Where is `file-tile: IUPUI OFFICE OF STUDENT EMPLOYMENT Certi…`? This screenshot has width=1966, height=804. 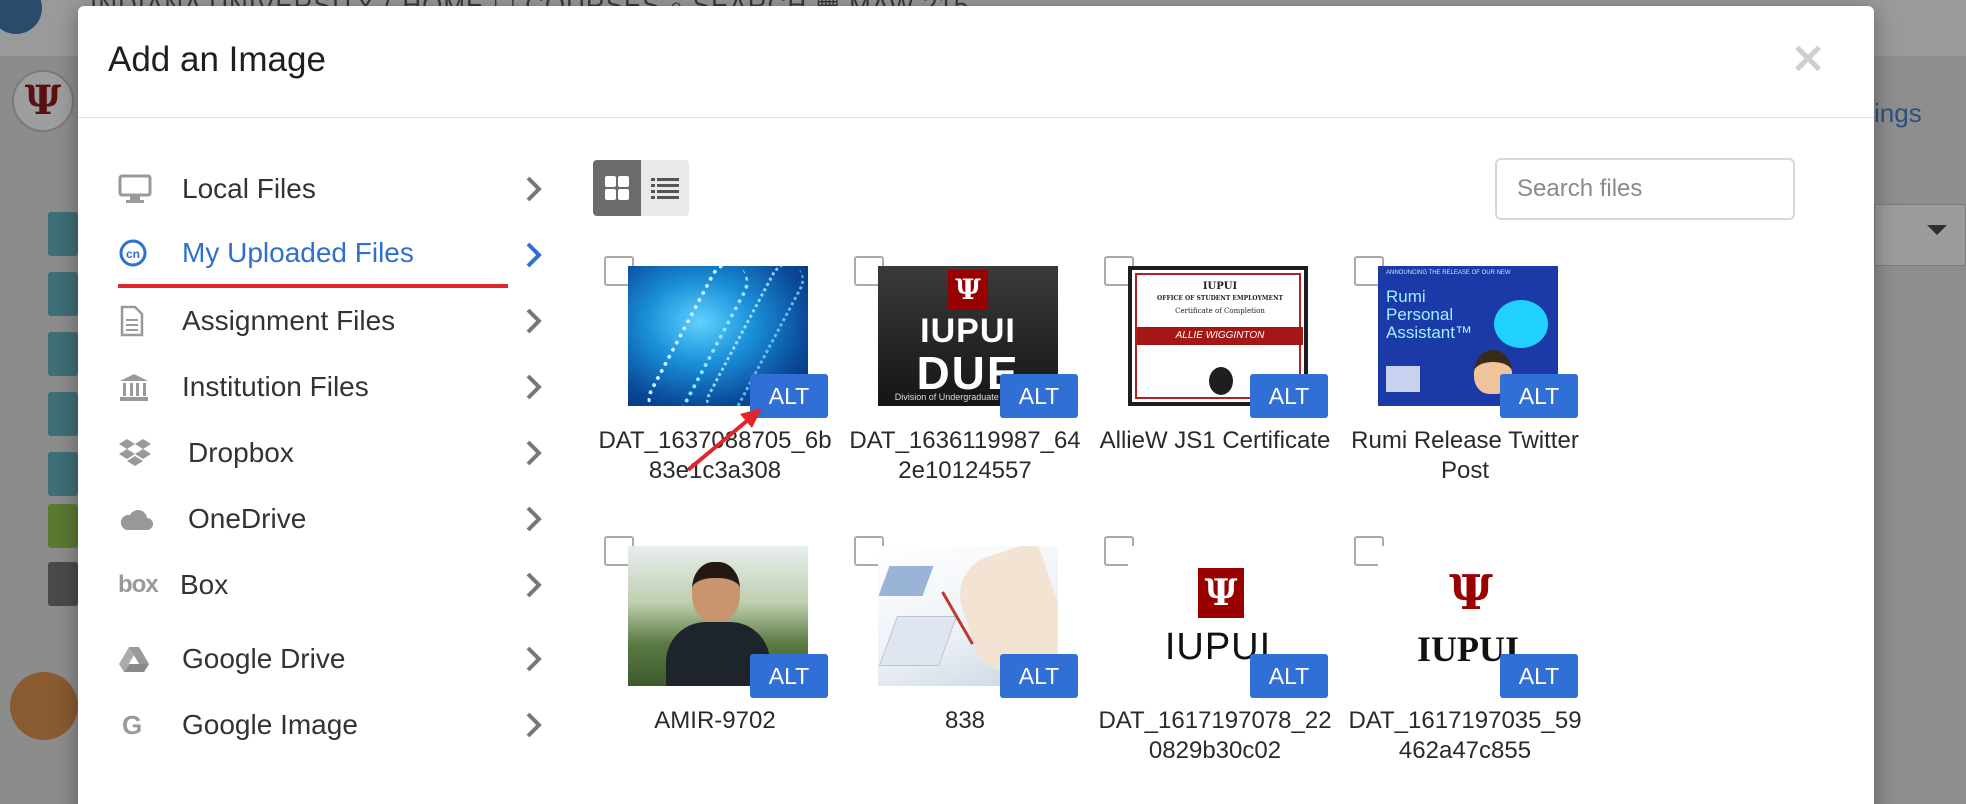 file-tile: IUPUI OFFICE OF STUDENT EMPLOYMENT Certi… is located at coordinates (1215, 376).